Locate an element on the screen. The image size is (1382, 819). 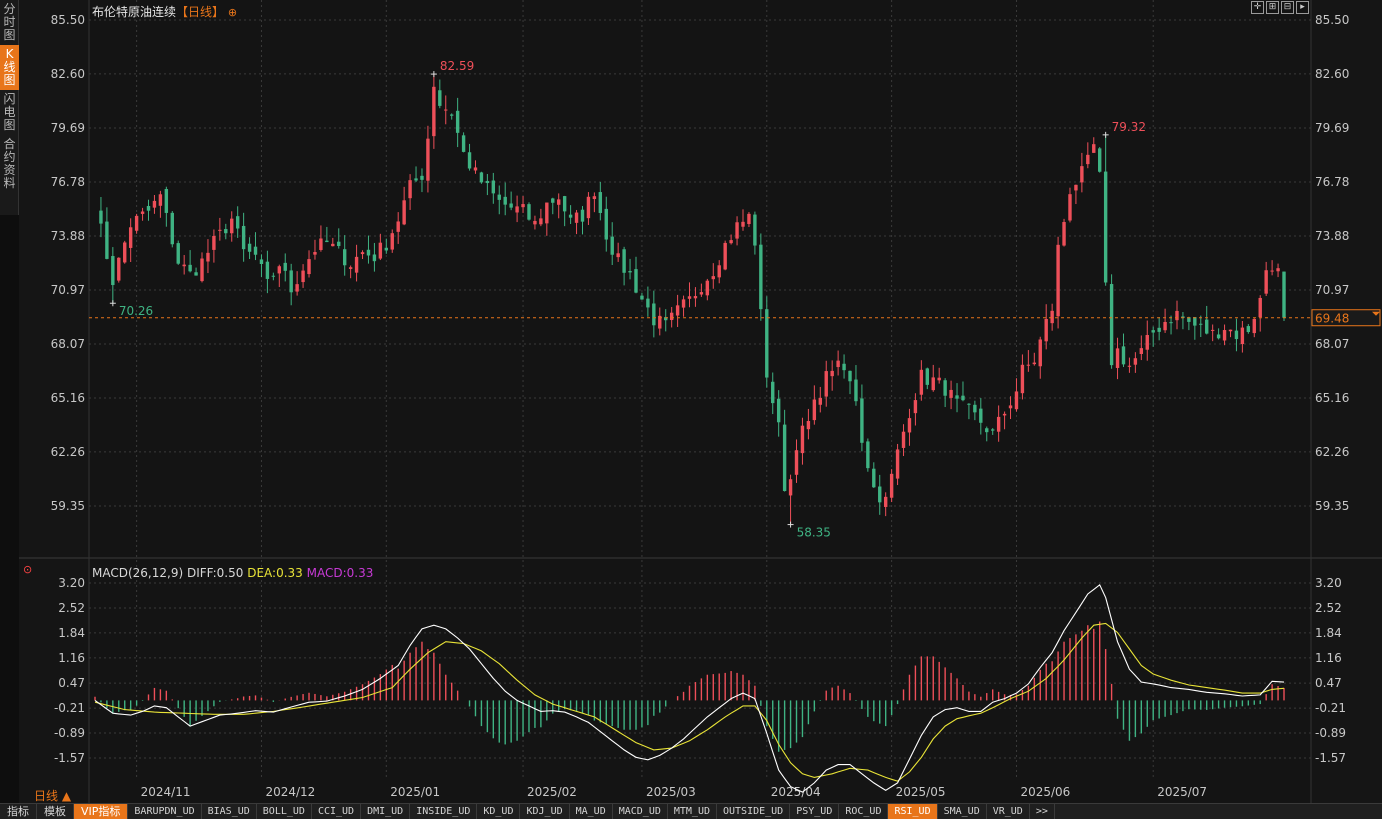
indicator-tab-4: BIAS_UD is located at coordinates (229, 811).